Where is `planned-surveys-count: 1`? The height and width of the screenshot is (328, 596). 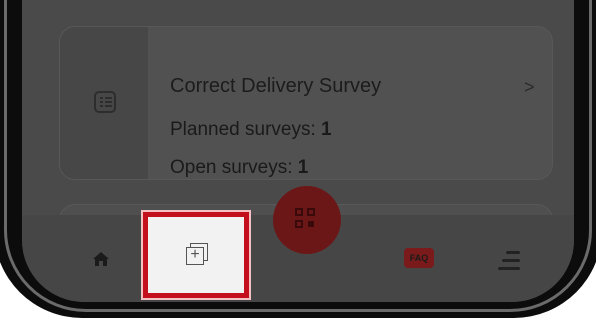 planned-surveys-count: 1 is located at coordinates (326, 129).